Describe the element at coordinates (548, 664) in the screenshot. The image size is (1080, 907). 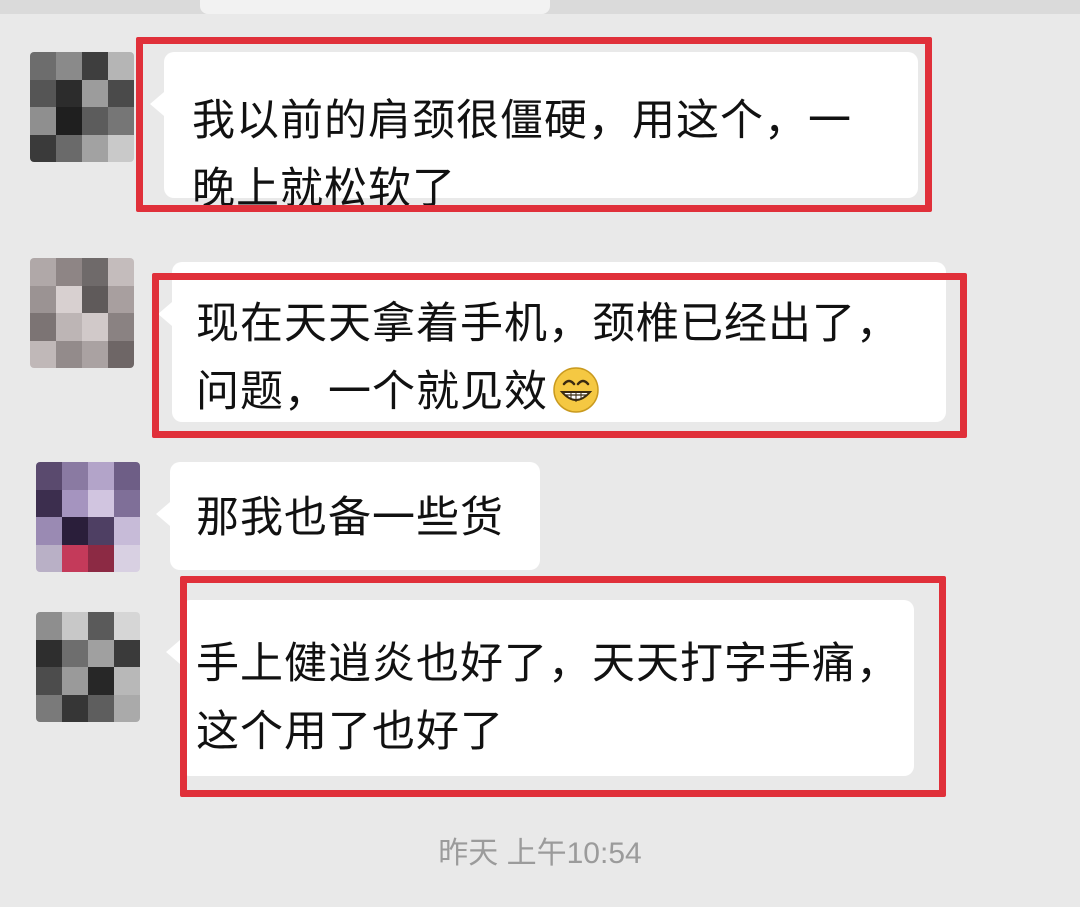
I see `message-text-line: 手上健逍炎也好了，天天打字手痛，` at that location.